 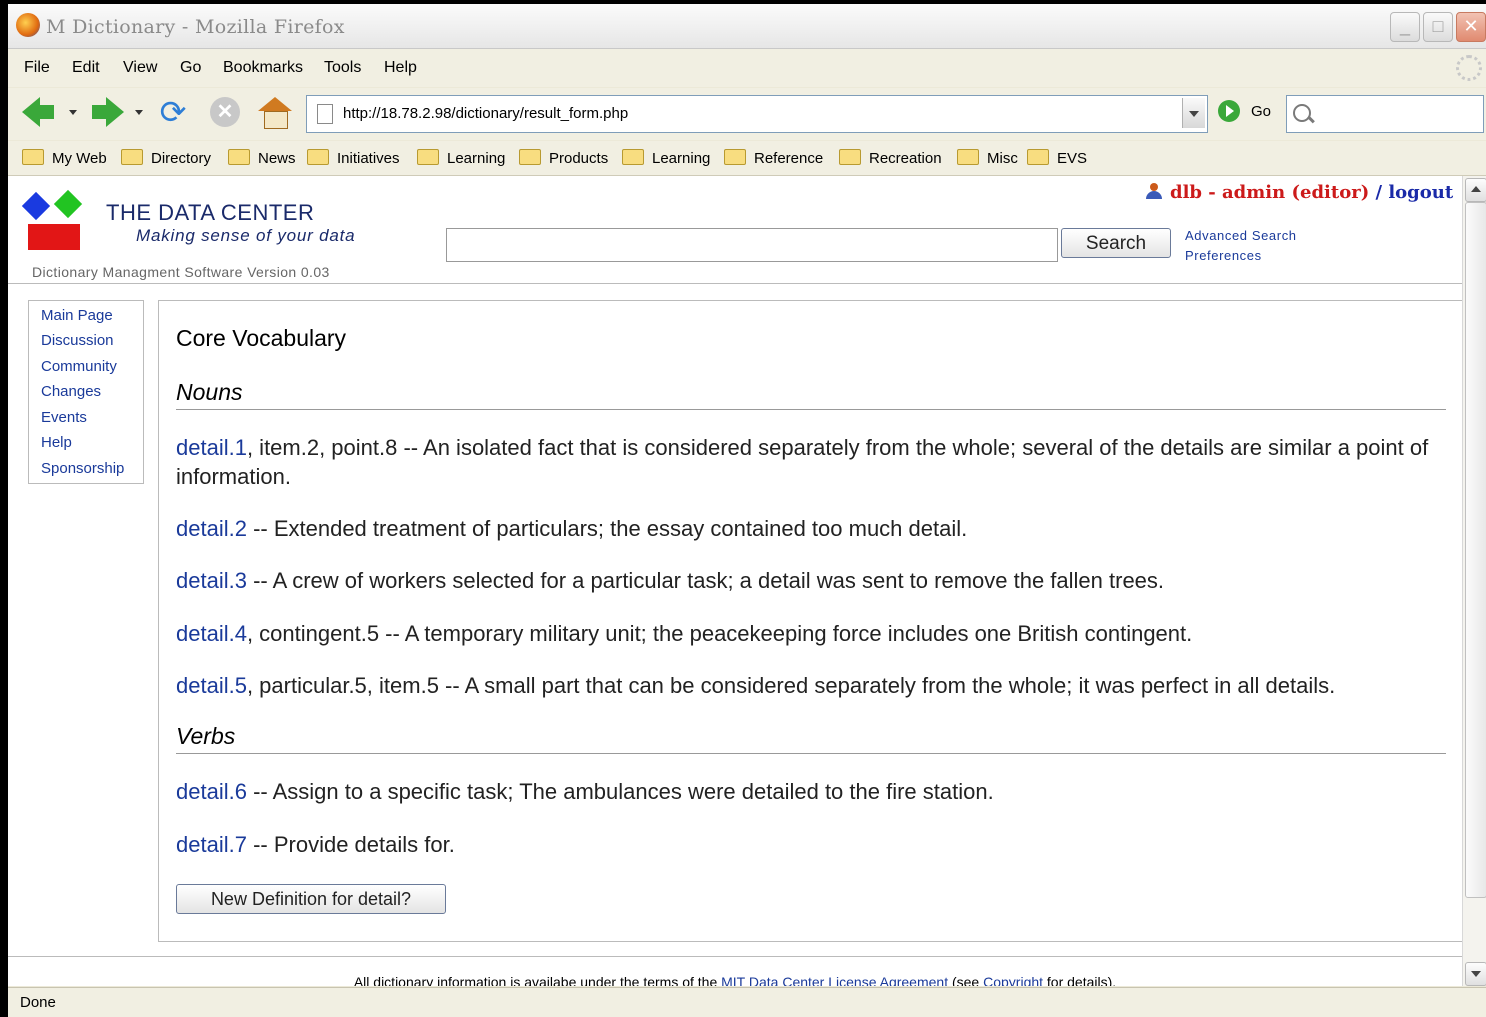 I want to click on copyright-link: Copyright, so click(x=1013, y=980).